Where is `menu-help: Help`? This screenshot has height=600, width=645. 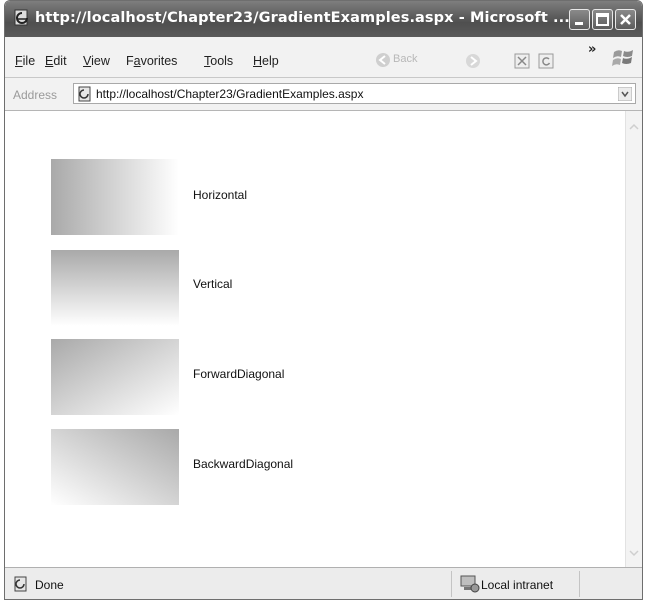 menu-help: Help is located at coordinates (266, 61).